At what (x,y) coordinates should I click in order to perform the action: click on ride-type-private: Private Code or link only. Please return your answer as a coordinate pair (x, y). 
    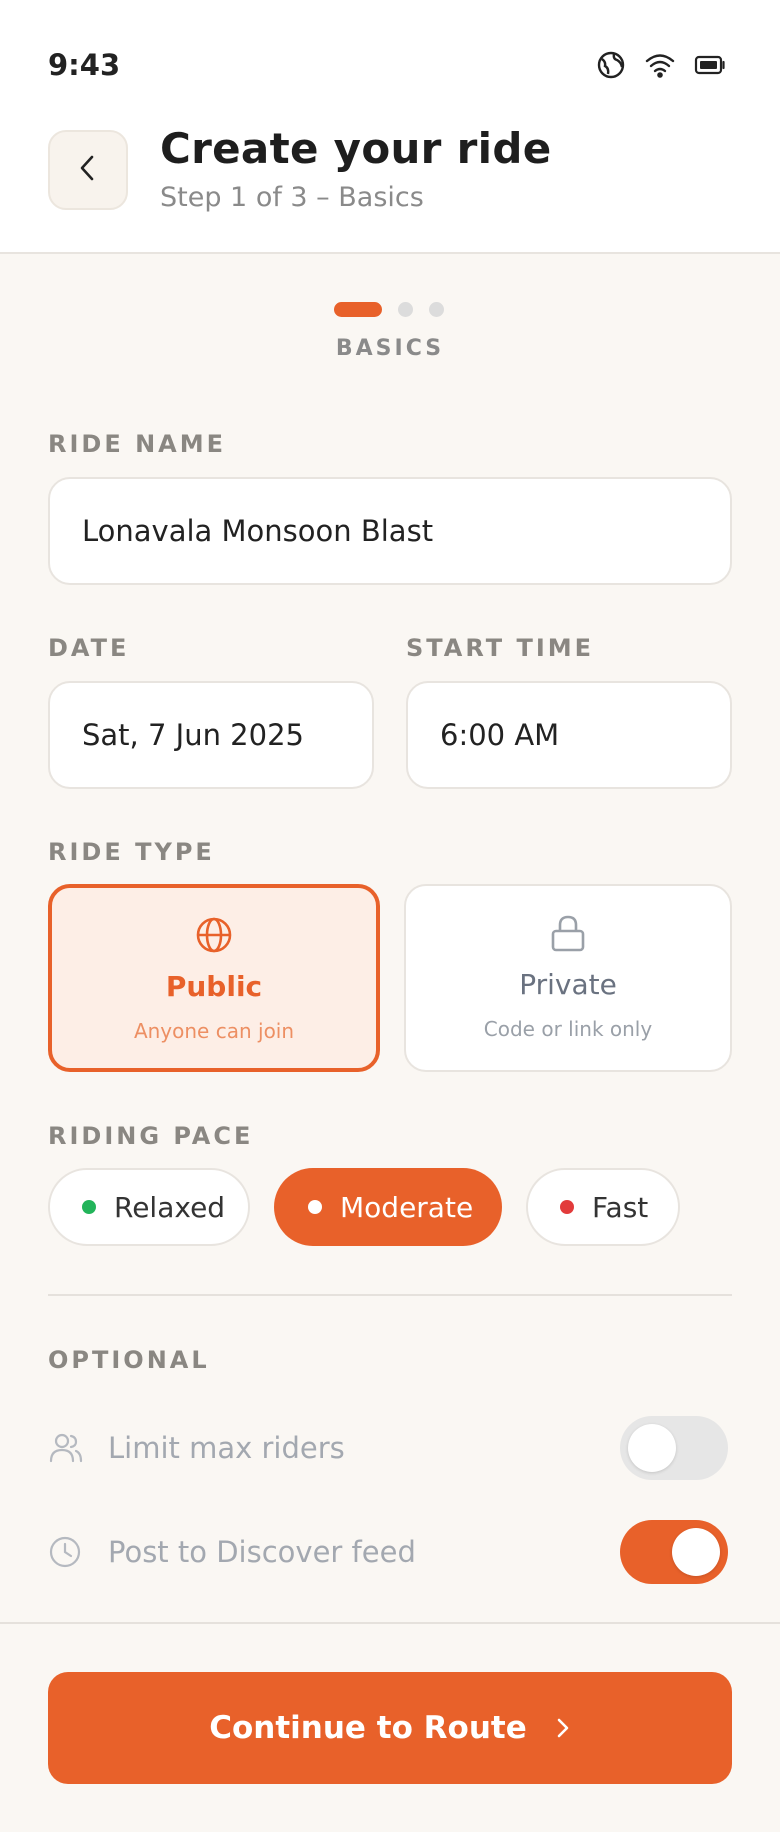
    Looking at the image, I should click on (568, 978).